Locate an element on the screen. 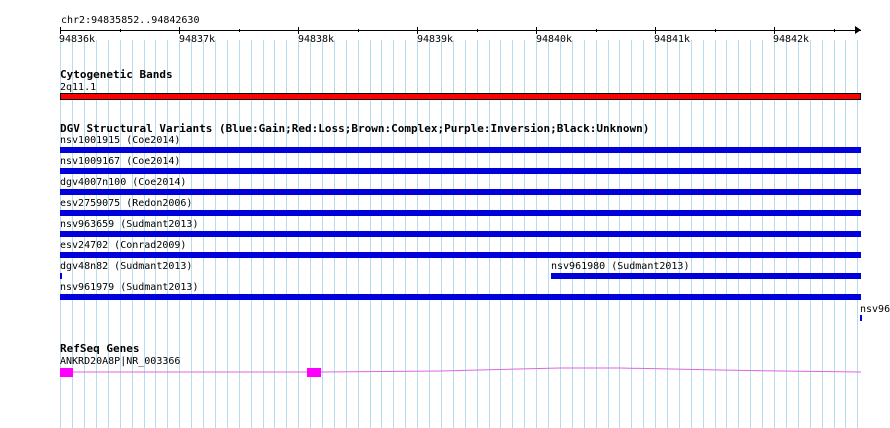 Image resolution: width=890 pixels, height=428 pixels. feature-label: nsv1001915 (Coe2014) is located at coordinates (120, 140).